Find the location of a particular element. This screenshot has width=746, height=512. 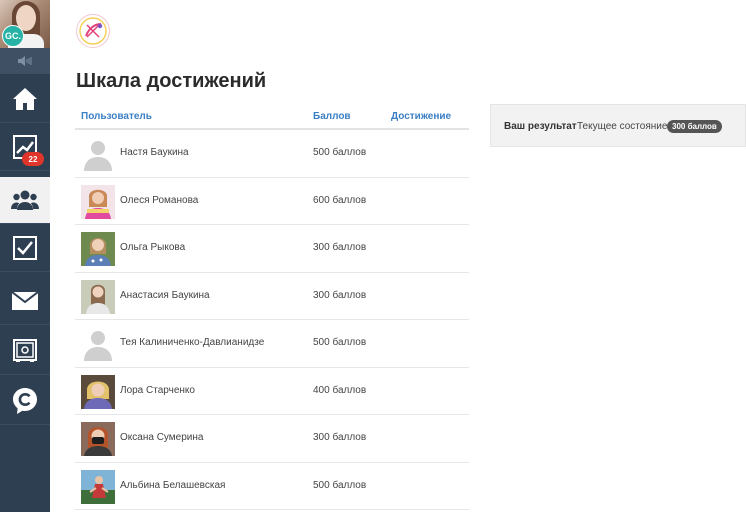

logo-icon is located at coordinates (93, 31).